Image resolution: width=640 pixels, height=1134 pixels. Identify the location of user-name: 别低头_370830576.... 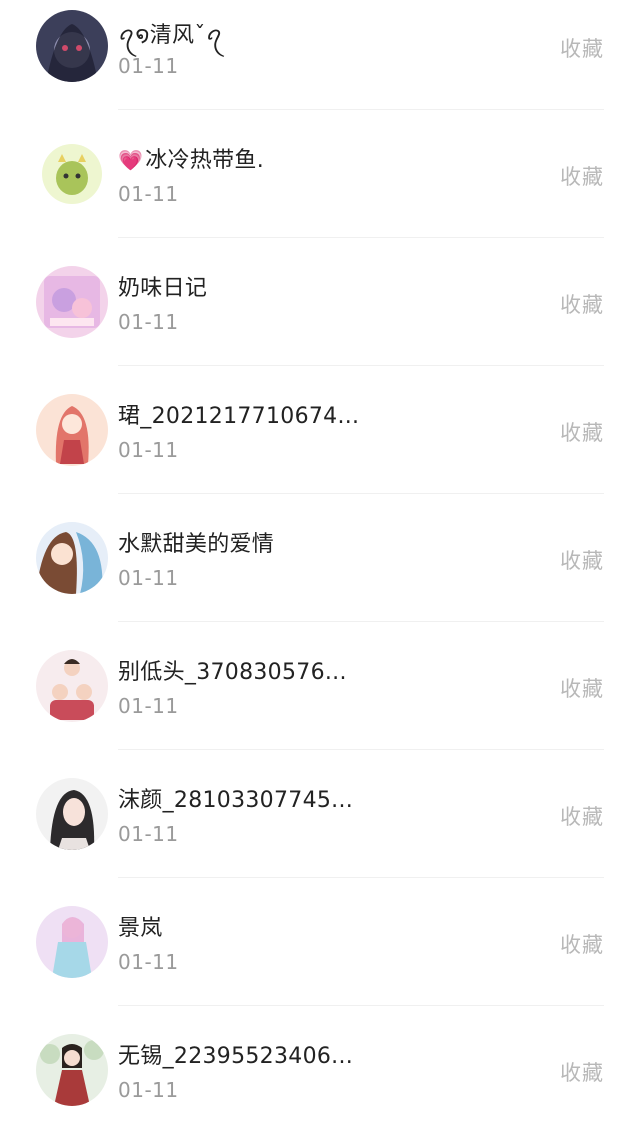
(232, 670).